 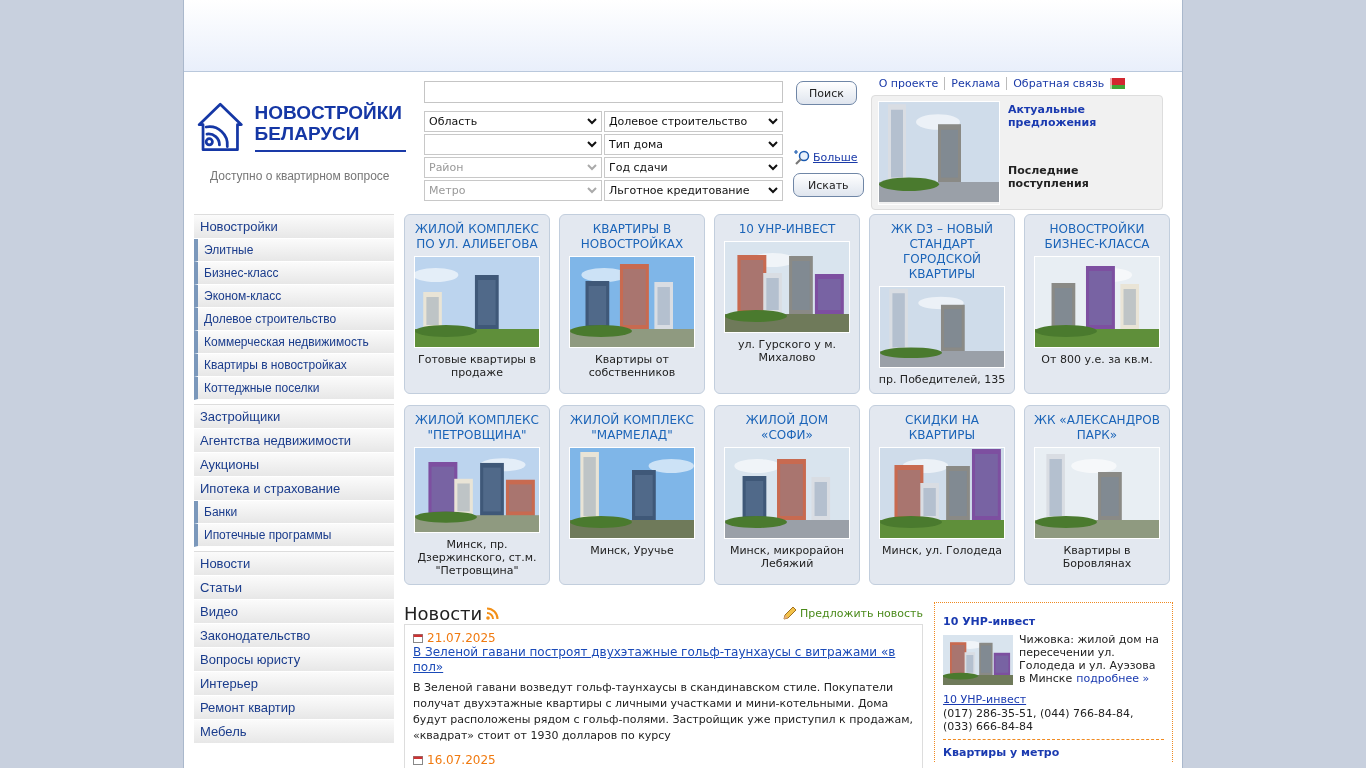 What do you see at coordinates (942, 428) in the screenshot?
I see `card-title: СКИДКИ НА КВАРТИРЫ` at bounding box center [942, 428].